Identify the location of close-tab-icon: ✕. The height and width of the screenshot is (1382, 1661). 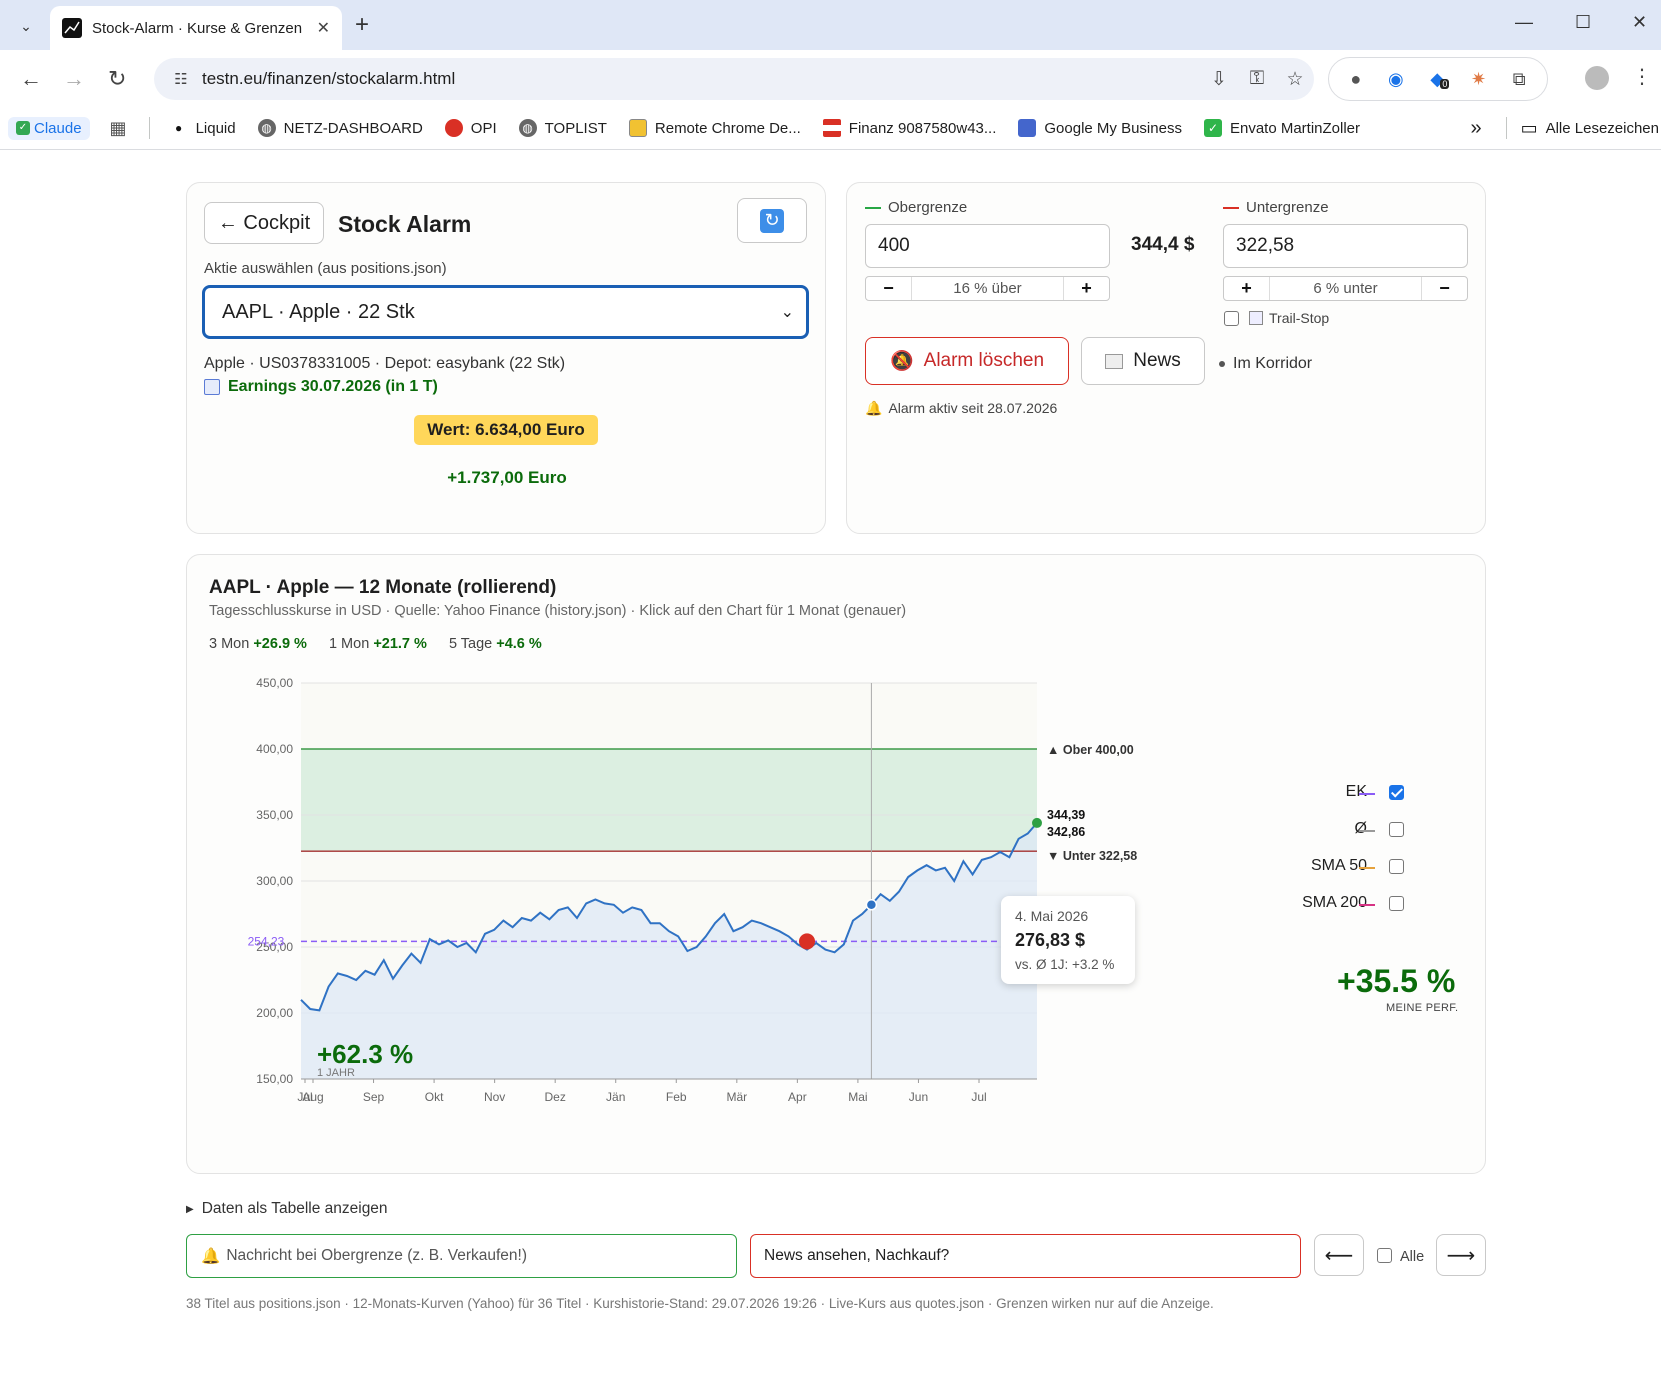
(323, 28).